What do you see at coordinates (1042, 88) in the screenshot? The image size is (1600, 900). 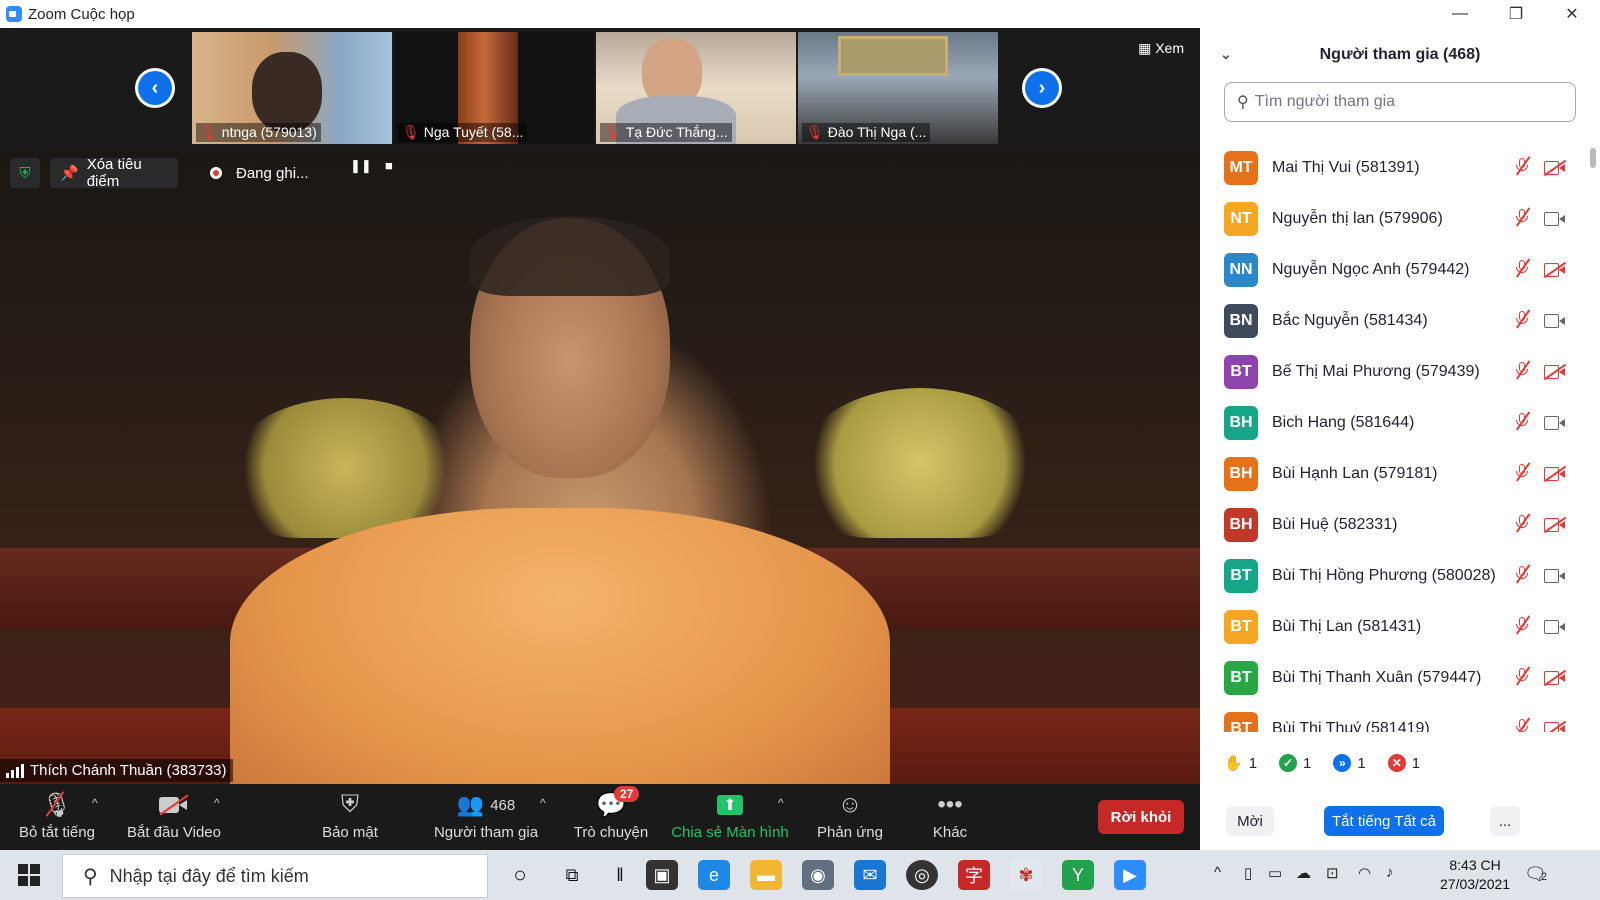 I see `next-page-button: ›` at bounding box center [1042, 88].